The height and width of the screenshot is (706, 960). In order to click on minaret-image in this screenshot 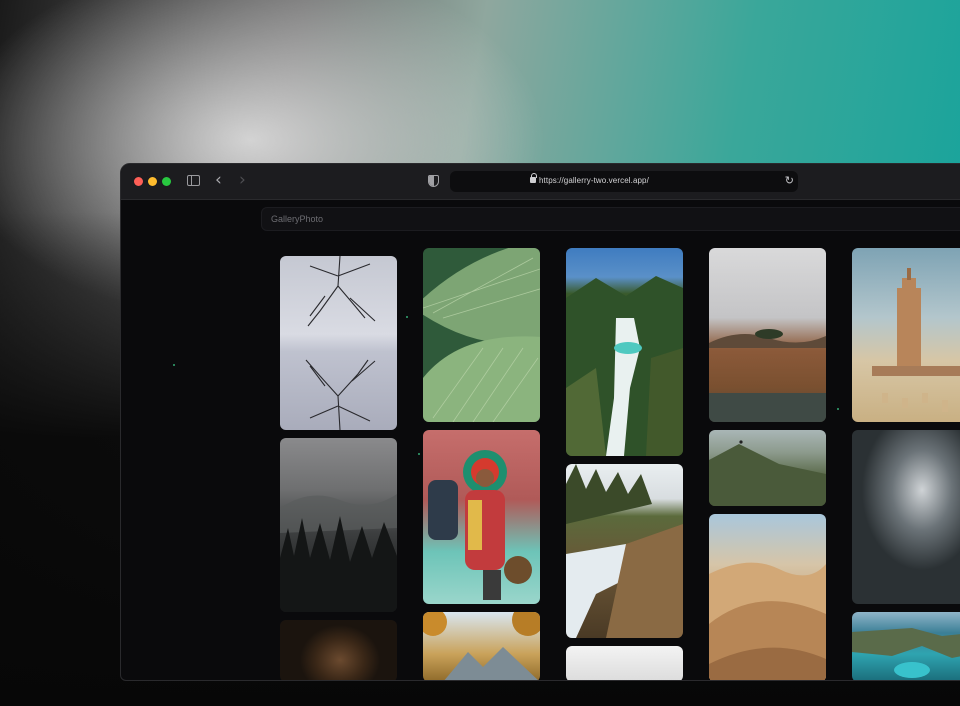, I will do `click(916, 340)`.